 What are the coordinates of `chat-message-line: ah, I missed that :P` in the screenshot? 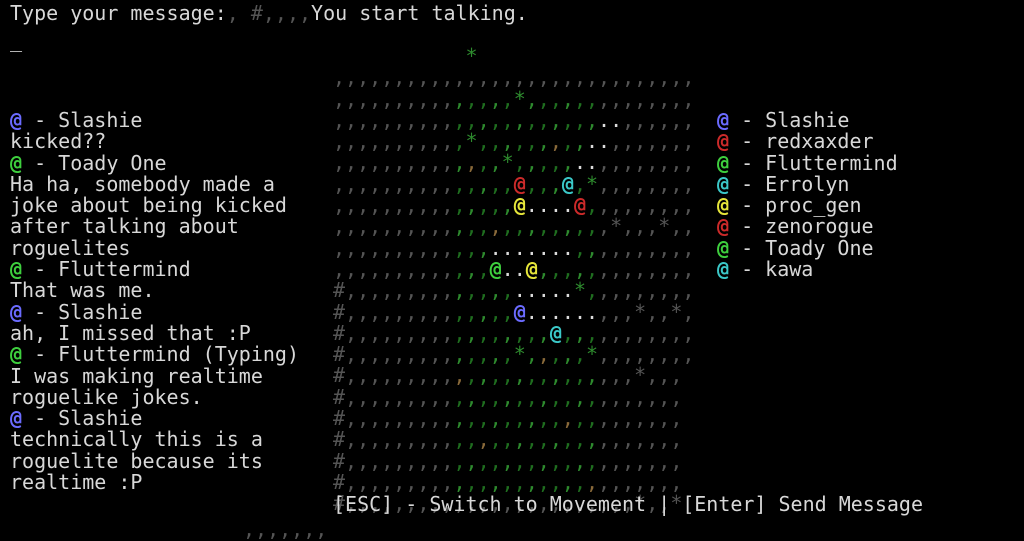 It's located at (154, 333).